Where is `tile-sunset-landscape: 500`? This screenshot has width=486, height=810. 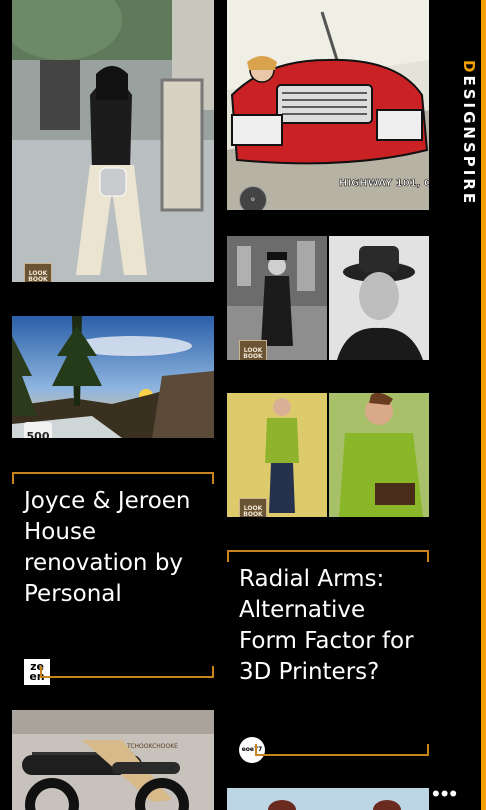
tile-sunset-landscape: 500 is located at coordinates (113, 377).